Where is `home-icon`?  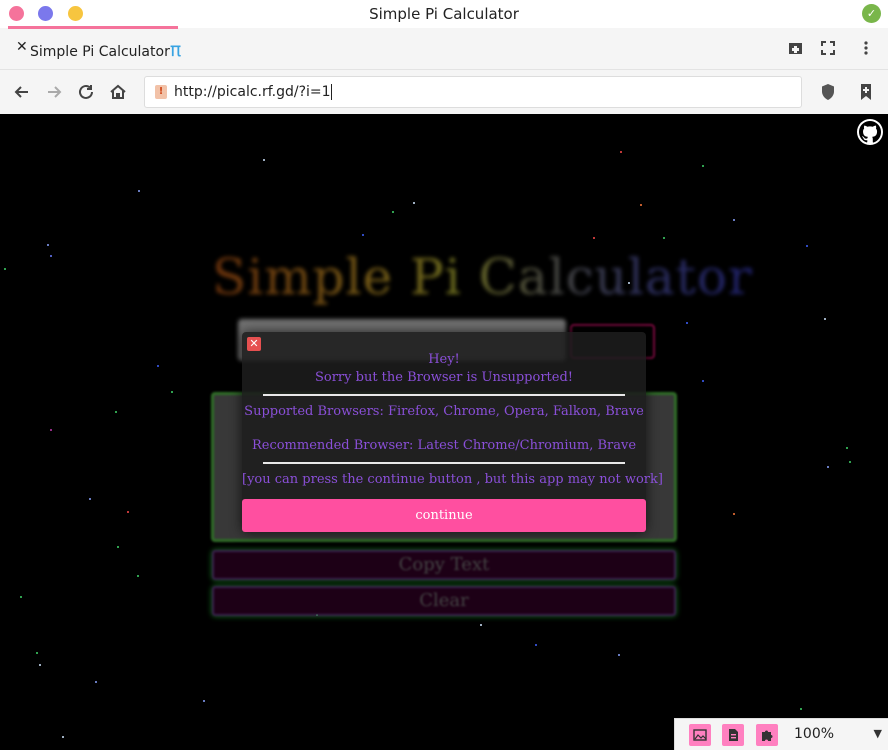 home-icon is located at coordinates (118, 92).